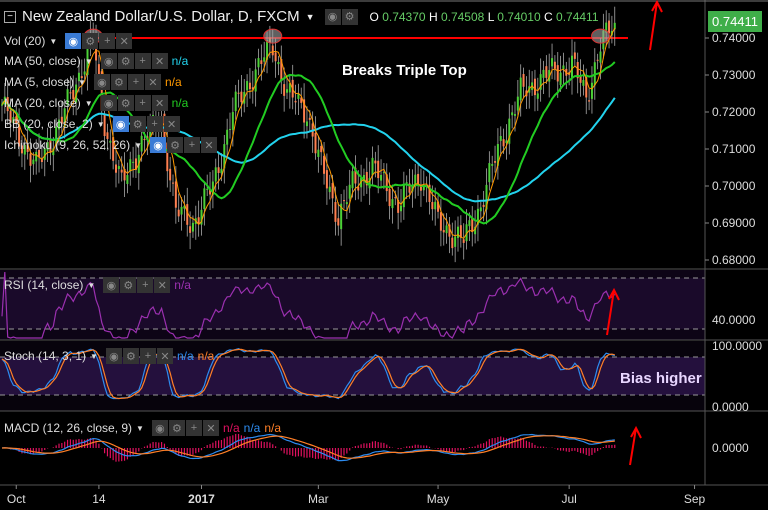 Image resolution: width=768 pixels, height=510 pixels. Describe the element at coordinates (734, 149) in the screenshot. I see `price-tick-label: 0.71000` at that location.